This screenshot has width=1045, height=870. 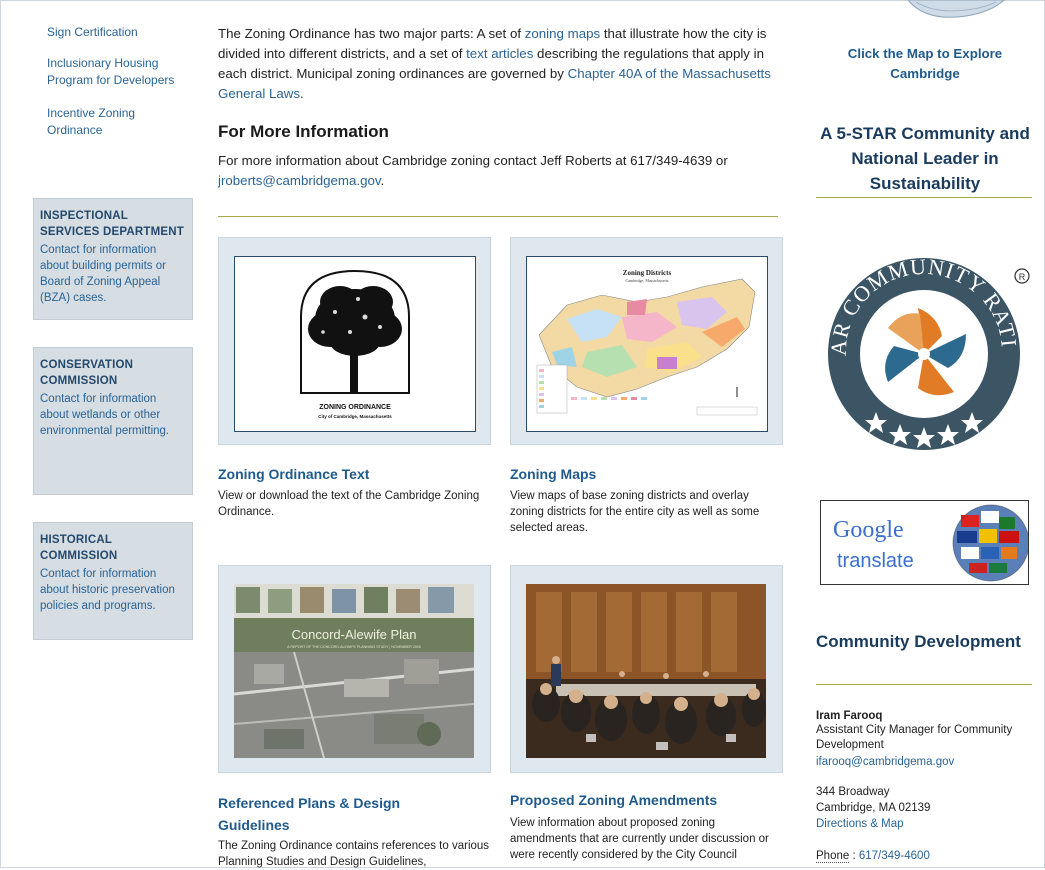 What do you see at coordinates (302, 93) in the screenshot?
I see `intro-text: .` at bounding box center [302, 93].